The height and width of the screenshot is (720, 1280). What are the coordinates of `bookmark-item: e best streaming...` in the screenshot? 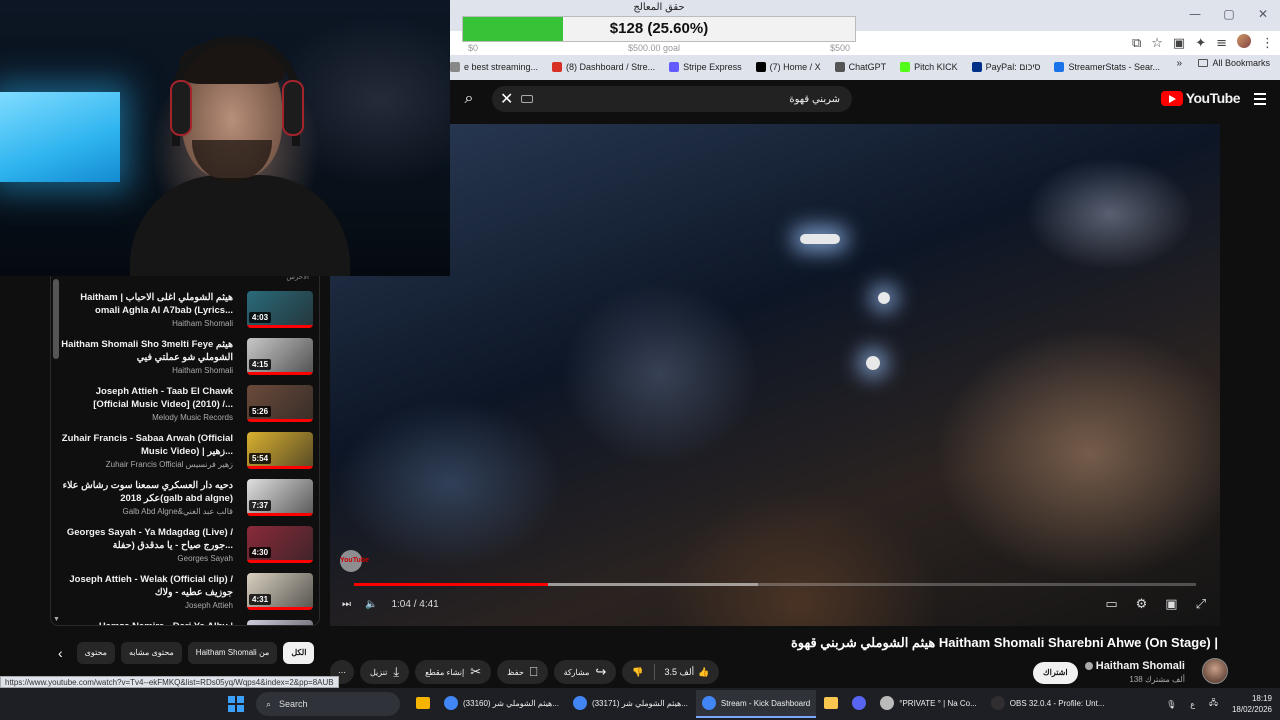 It's located at (494, 67).